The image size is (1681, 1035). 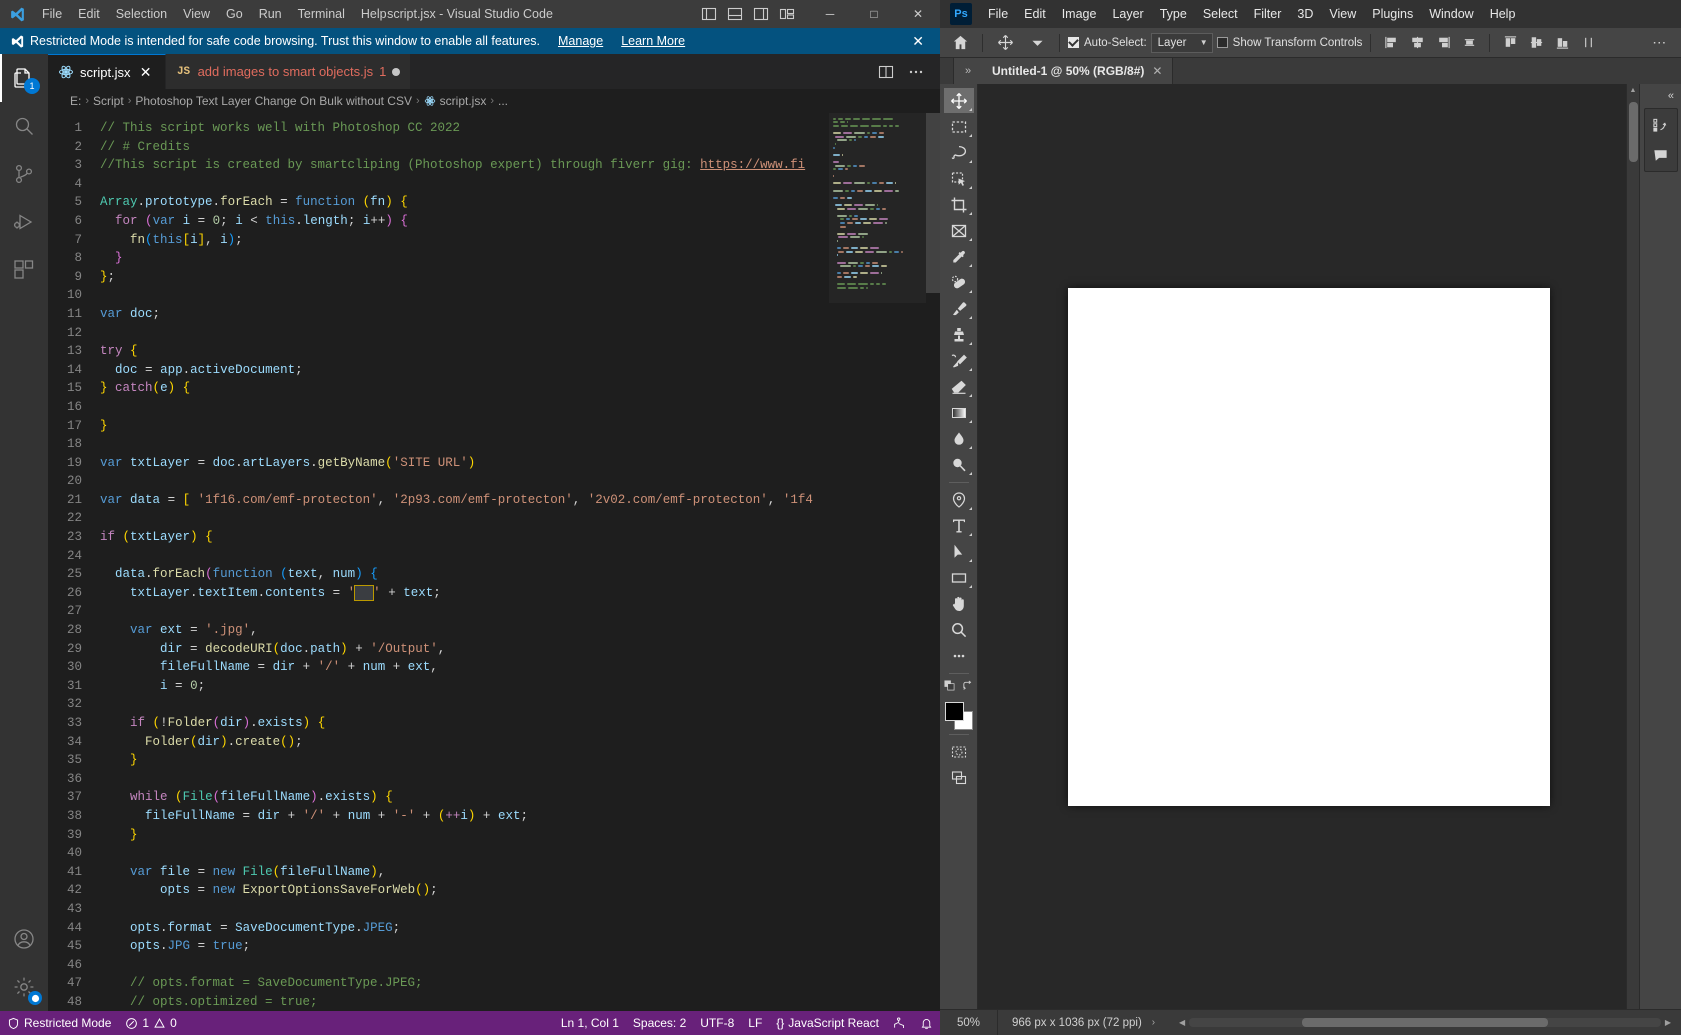 What do you see at coordinates (1661, 155) in the screenshot?
I see `comments-panel-icon` at bounding box center [1661, 155].